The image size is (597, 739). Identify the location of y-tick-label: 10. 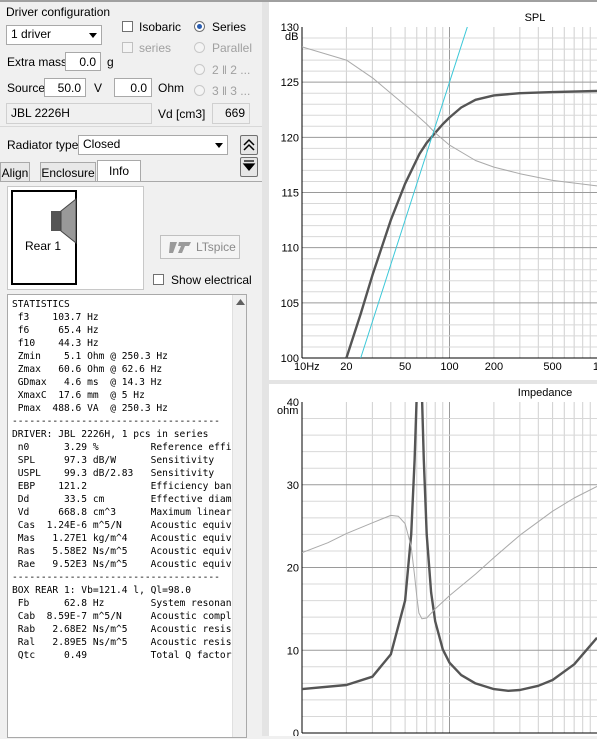
(293, 651).